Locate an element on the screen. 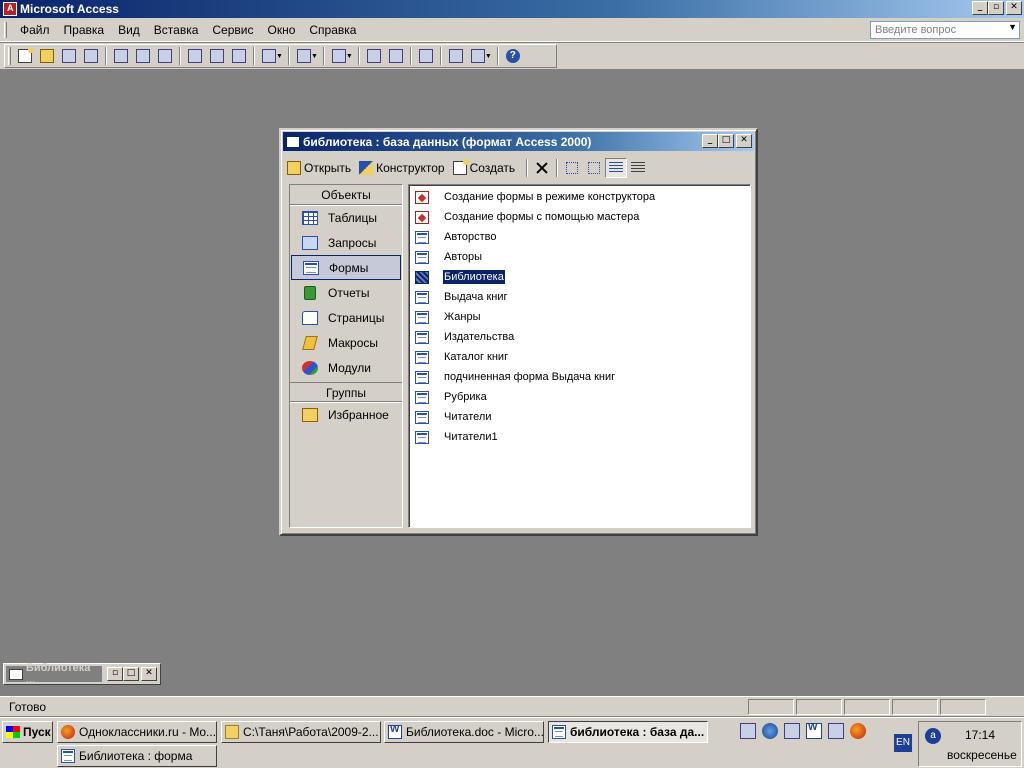 This screenshot has height=768, width=1024. antivirus-icon: a is located at coordinates (933, 736).